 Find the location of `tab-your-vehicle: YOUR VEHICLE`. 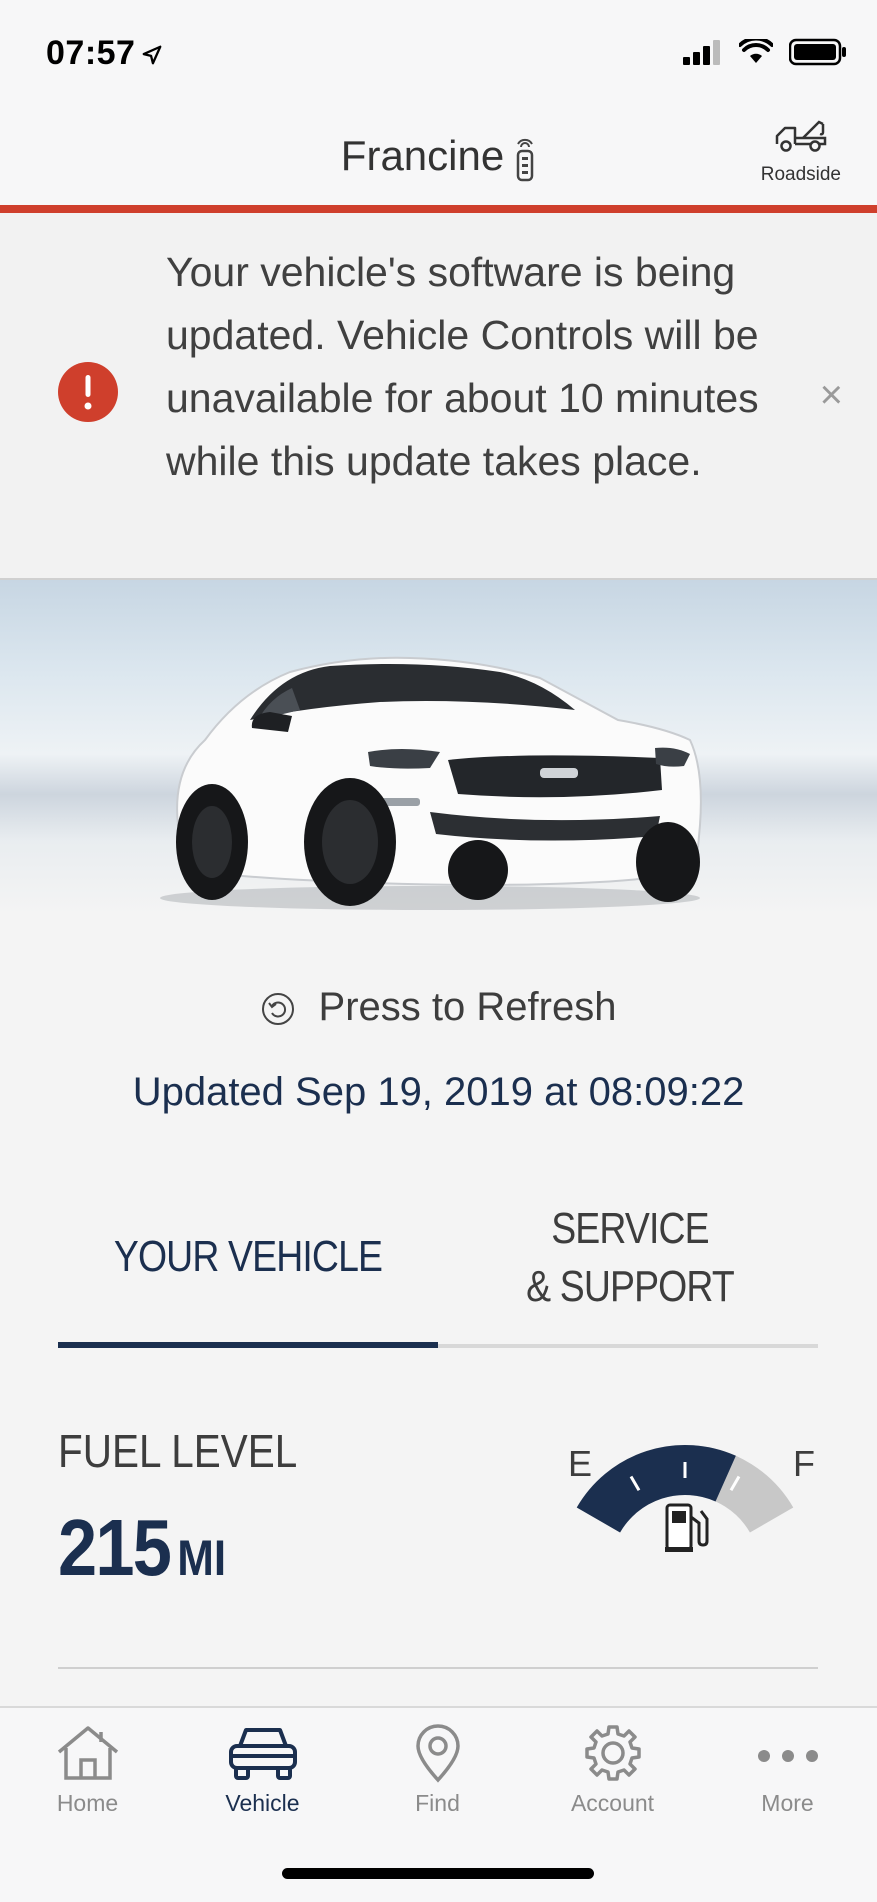

tab-your-vehicle: YOUR VEHICLE is located at coordinates (248, 1257).